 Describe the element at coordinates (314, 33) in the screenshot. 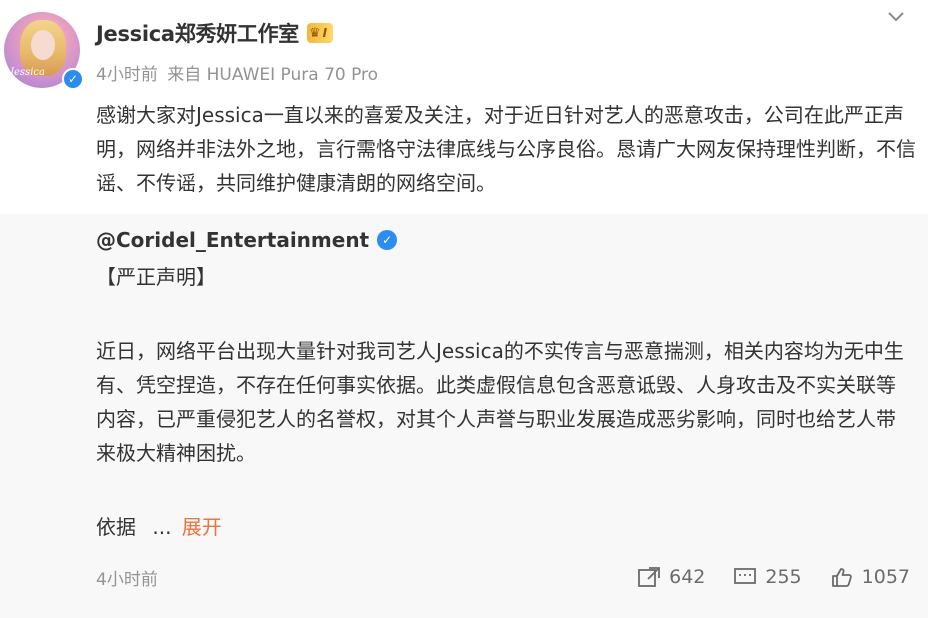

I see `crown-icon: ♛` at that location.